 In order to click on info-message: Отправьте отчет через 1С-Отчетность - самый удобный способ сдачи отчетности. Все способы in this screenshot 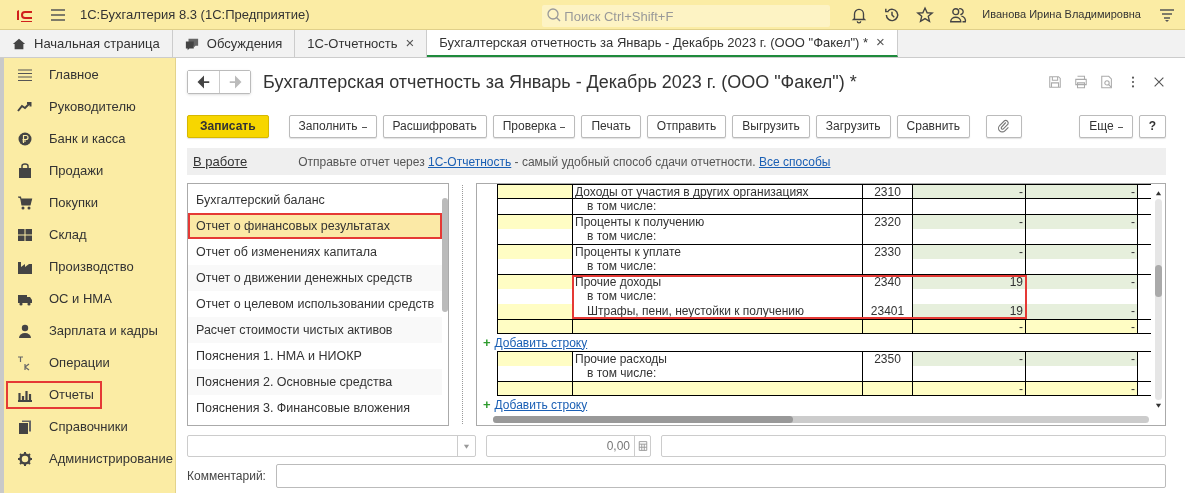, I will do `click(564, 162)`.